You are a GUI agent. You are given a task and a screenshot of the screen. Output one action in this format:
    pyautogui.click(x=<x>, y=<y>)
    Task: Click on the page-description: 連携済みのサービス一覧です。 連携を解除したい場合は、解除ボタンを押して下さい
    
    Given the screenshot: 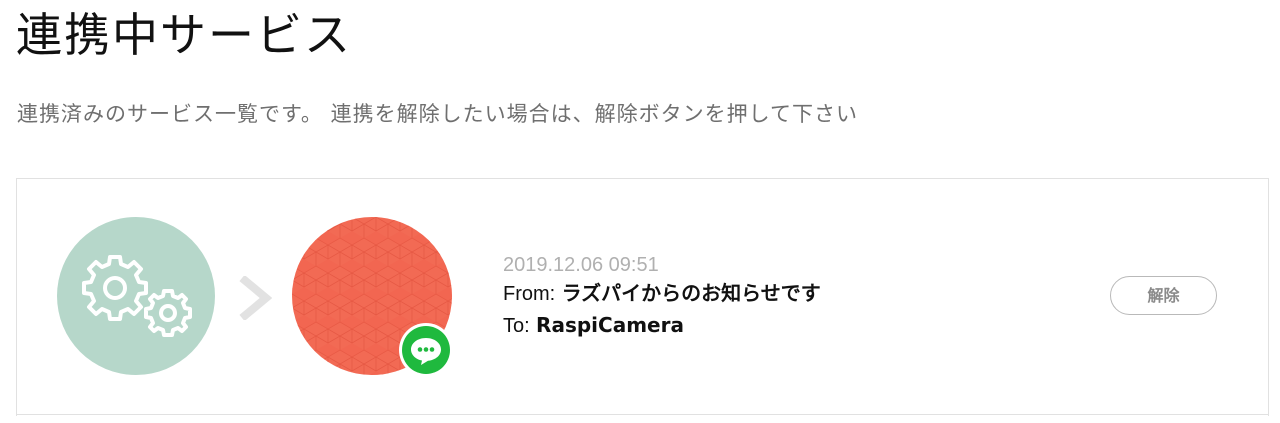 What is the action you would take?
    pyautogui.click(x=437, y=114)
    